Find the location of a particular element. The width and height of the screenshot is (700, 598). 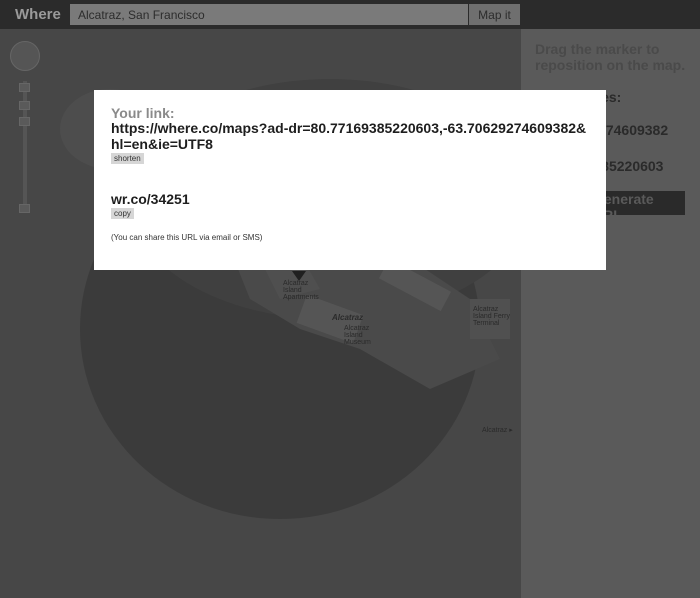

zoom-out-icon is located at coordinates (24, 208).